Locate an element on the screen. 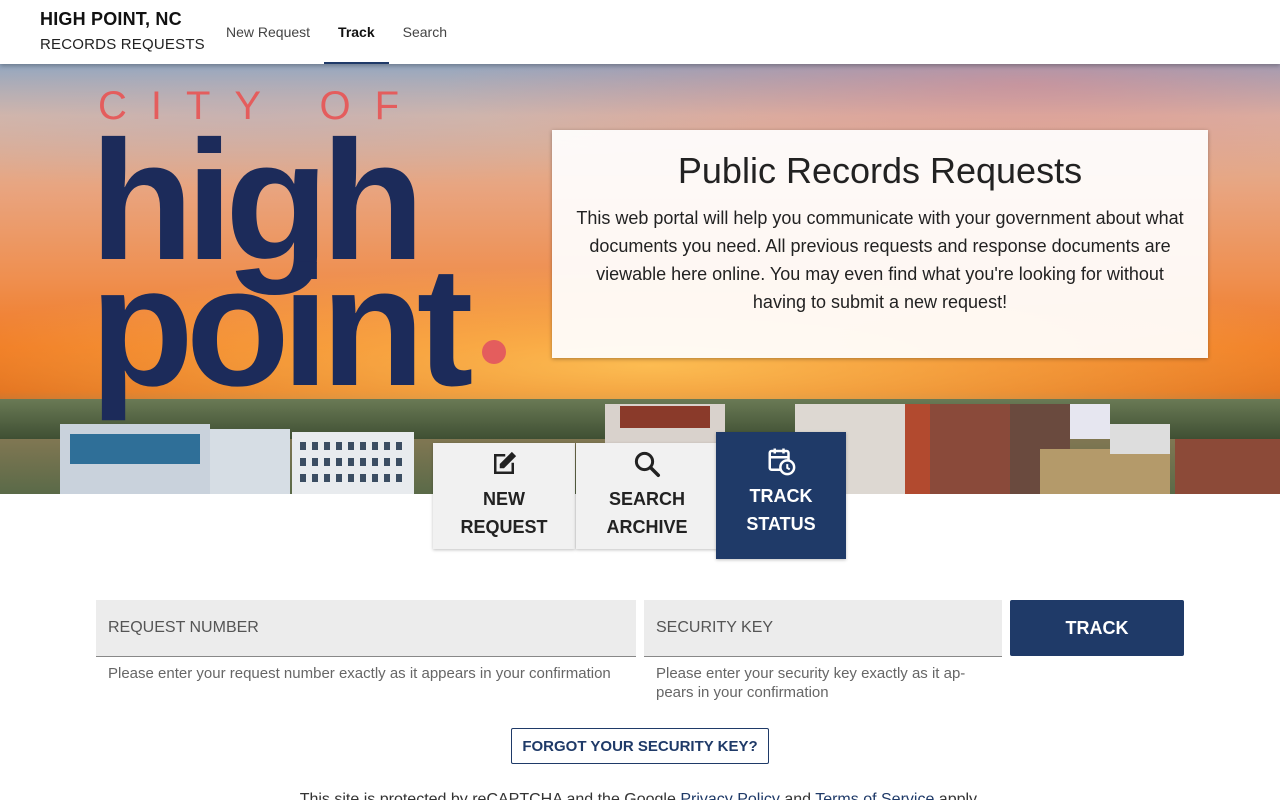 The image size is (1280, 800). tile-label-line1: TRACK is located at coordinates (781, 496).